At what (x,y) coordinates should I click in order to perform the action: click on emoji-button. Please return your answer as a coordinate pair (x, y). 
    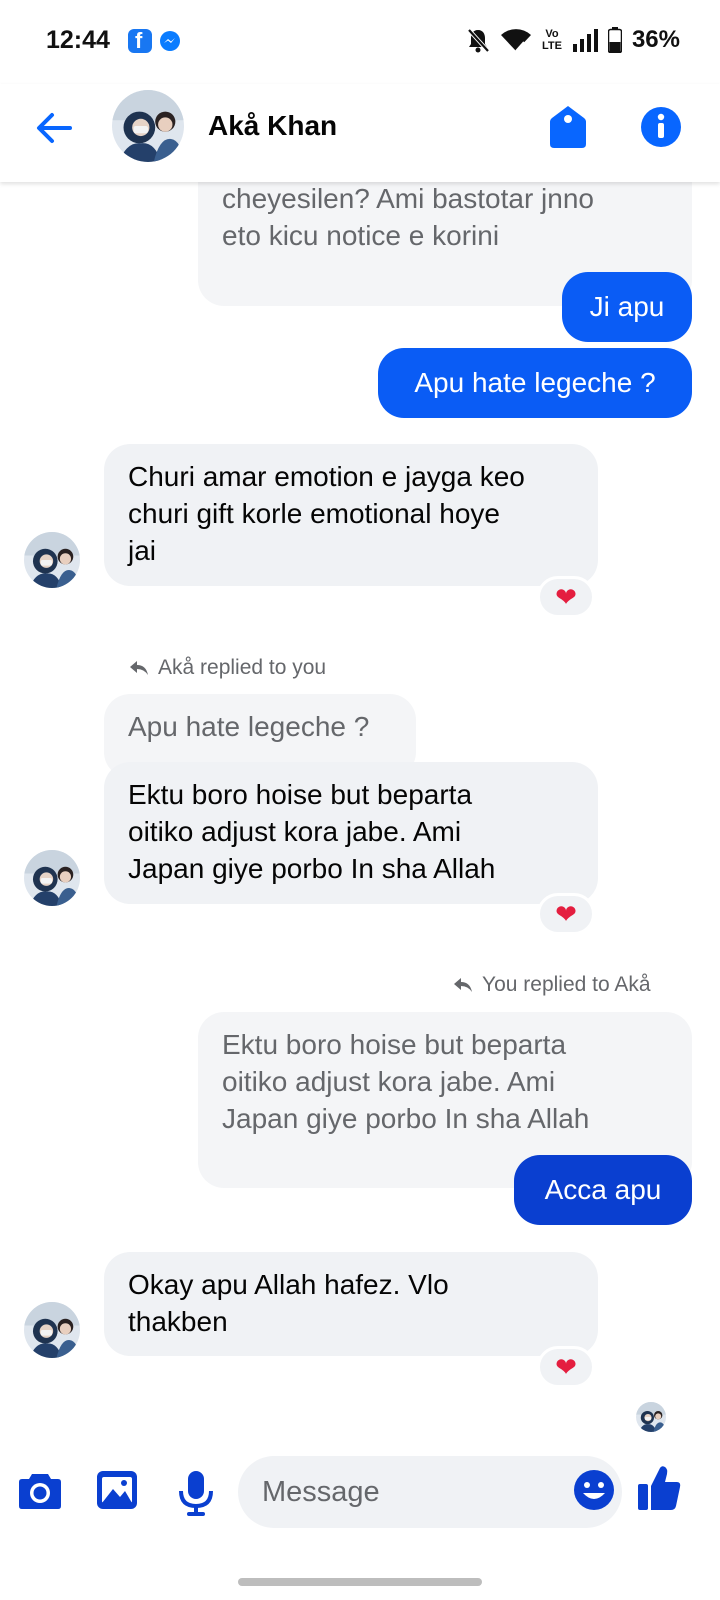
    Looking at the image, I should click on (594, 1490).